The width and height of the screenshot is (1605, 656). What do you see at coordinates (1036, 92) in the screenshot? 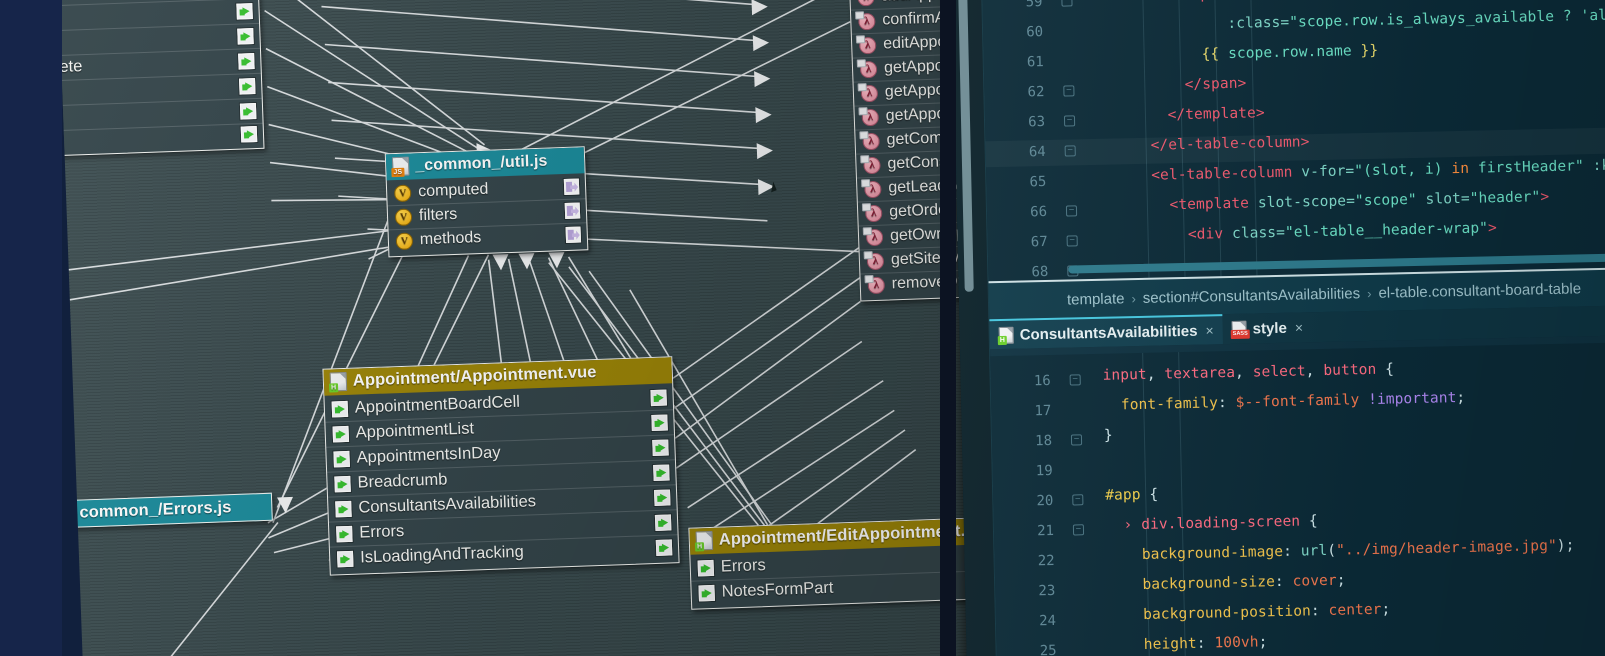
I see `line-number: 62` at bounding box center [1036, 92].